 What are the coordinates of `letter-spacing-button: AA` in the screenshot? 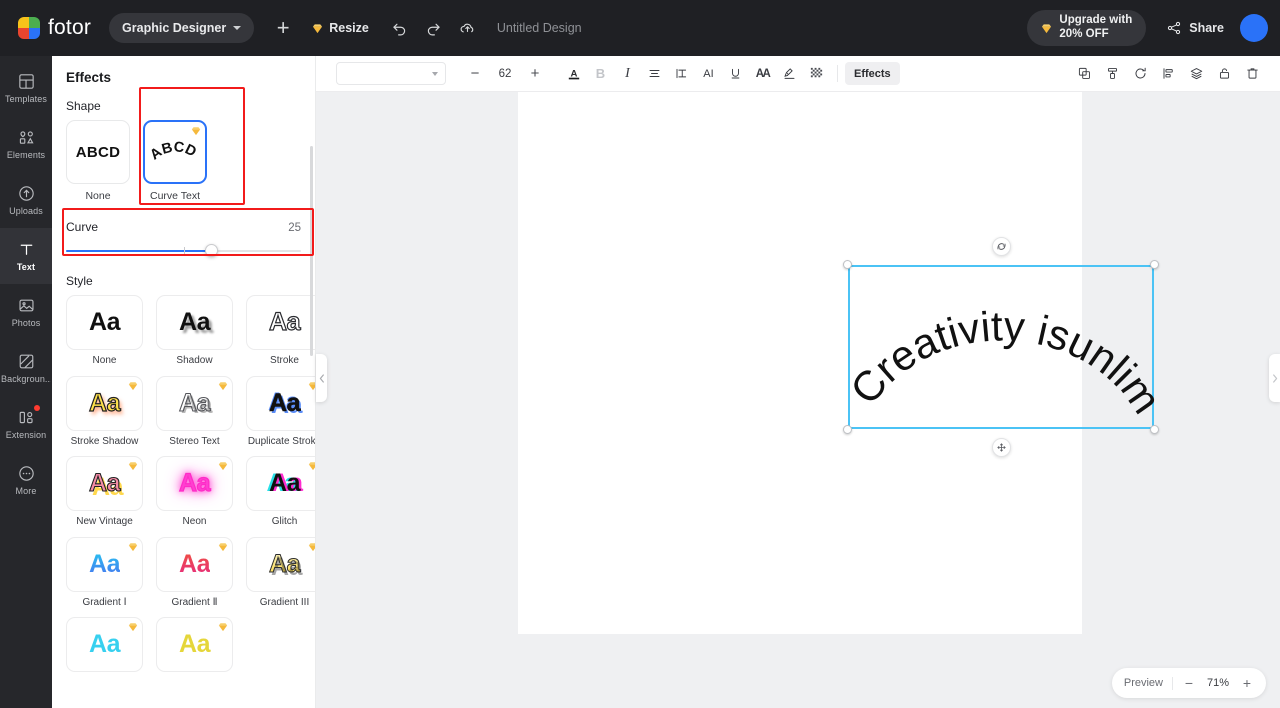 It's located at (762, 73).